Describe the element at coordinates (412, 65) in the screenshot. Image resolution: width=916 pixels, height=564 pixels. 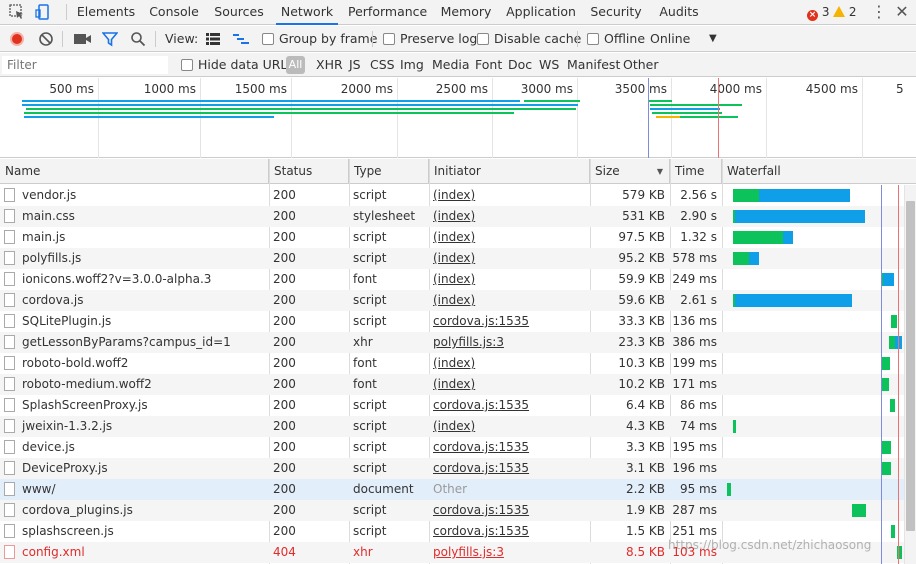
I see `filter-type-img: Img` at that location.